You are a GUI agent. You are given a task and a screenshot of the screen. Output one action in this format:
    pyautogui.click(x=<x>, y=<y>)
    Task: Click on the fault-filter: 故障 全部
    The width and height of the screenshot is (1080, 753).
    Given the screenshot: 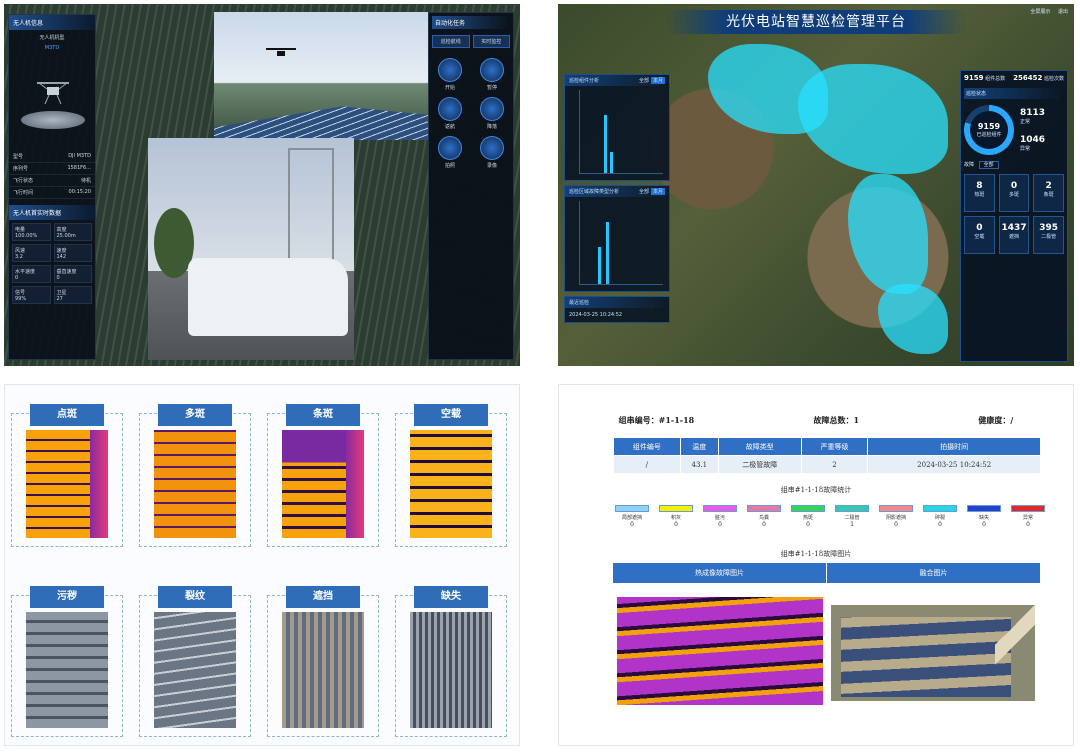 What is the action you would take?
    pyautogui.click(x=1014, y=165)
    